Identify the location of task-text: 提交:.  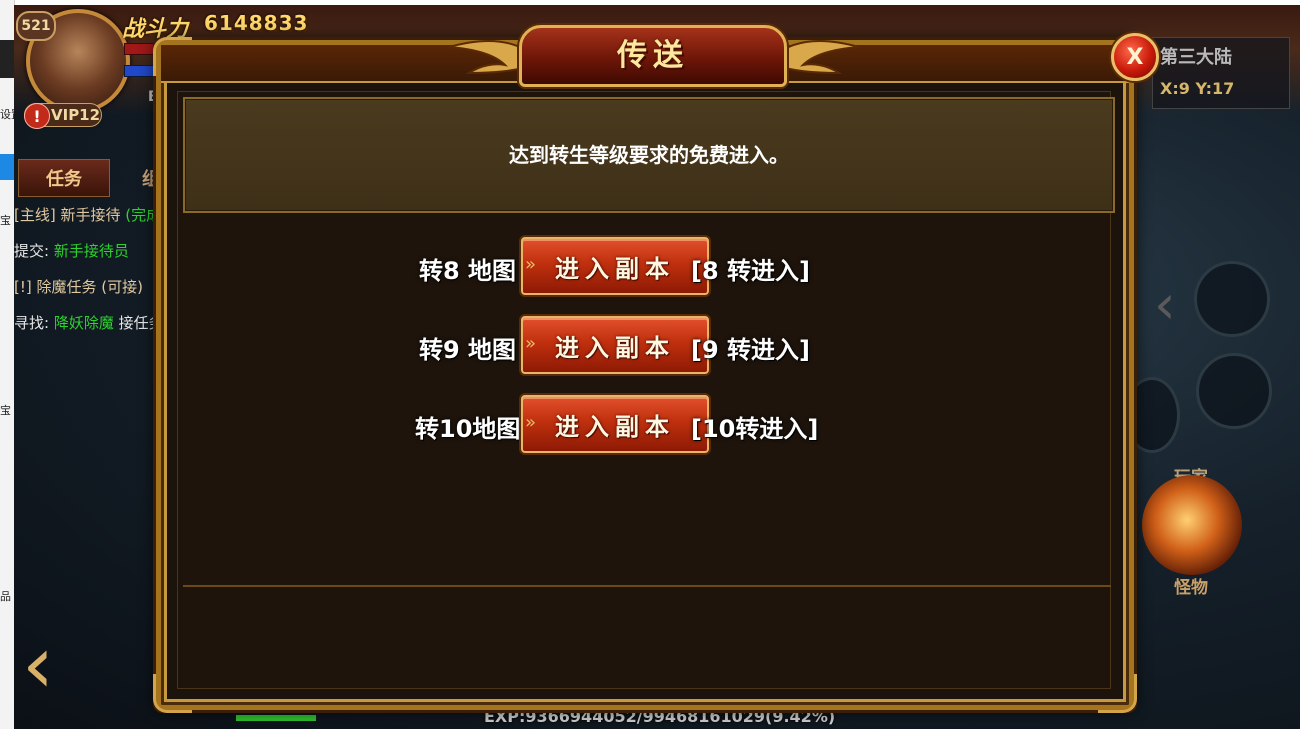
(34, 251).